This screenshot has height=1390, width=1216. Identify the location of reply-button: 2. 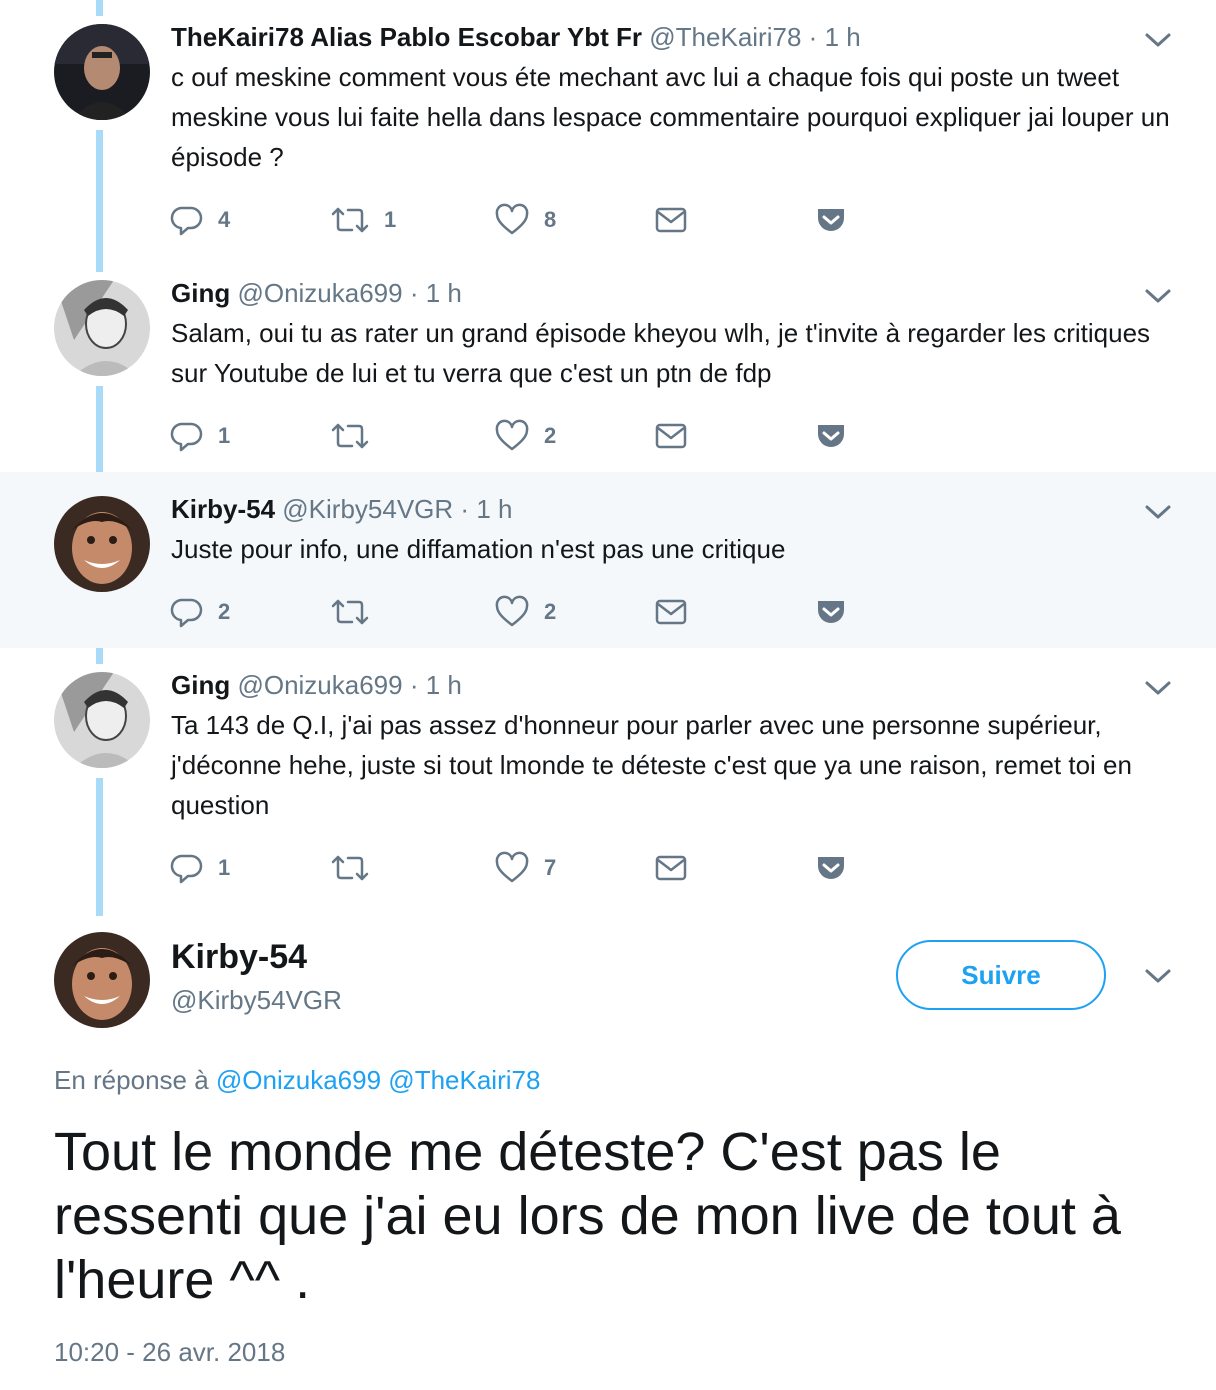
(200, 612).